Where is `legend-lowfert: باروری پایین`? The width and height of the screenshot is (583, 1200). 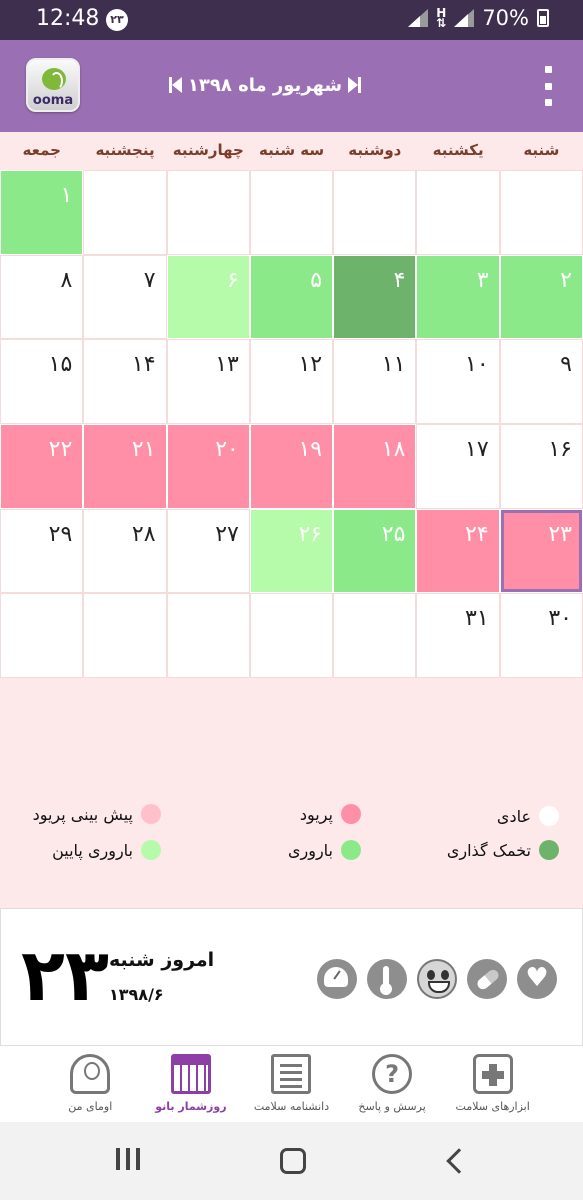
legend-lowfert: باروری پایین is located at coordinates (106, 850).